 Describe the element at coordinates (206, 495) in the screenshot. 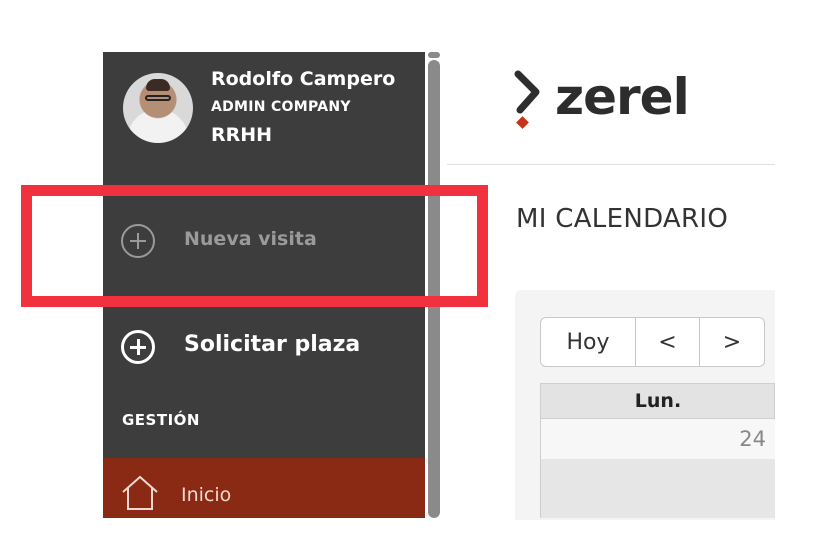

I see `sidebar-item-label: Inicio` at that location.